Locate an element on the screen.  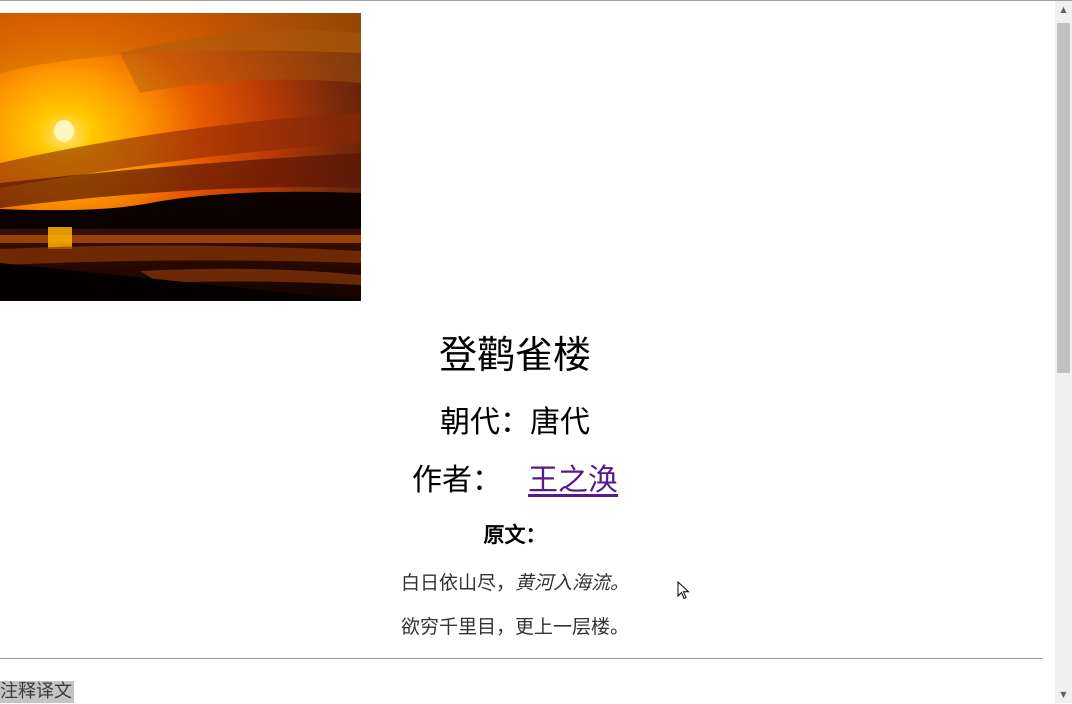
section-divider is located at coordinates (521, 658).